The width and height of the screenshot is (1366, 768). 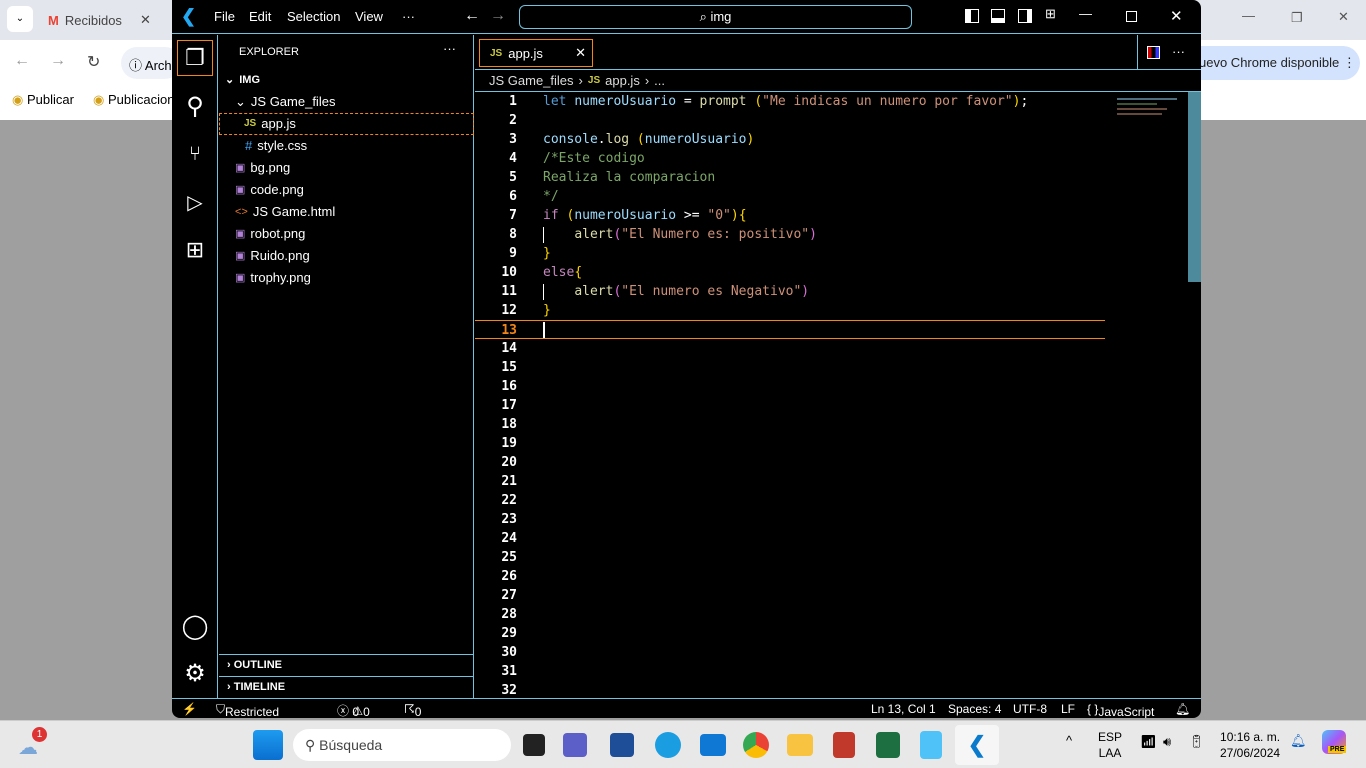 What do you see at coordinates (1030, 709) in the screenshot?
I see `encoding: UTF-8` at bounding box center [1030, 709].